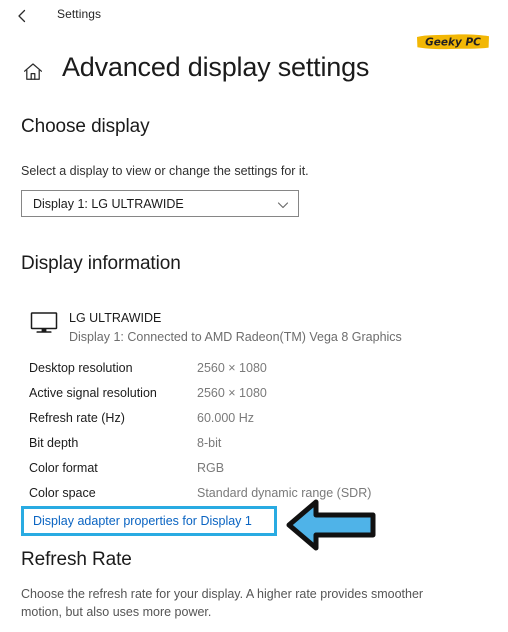 The image size is (508, 632). I want to click on table-row: Desktop resolution 2560 × 1080, so click(239, 373).